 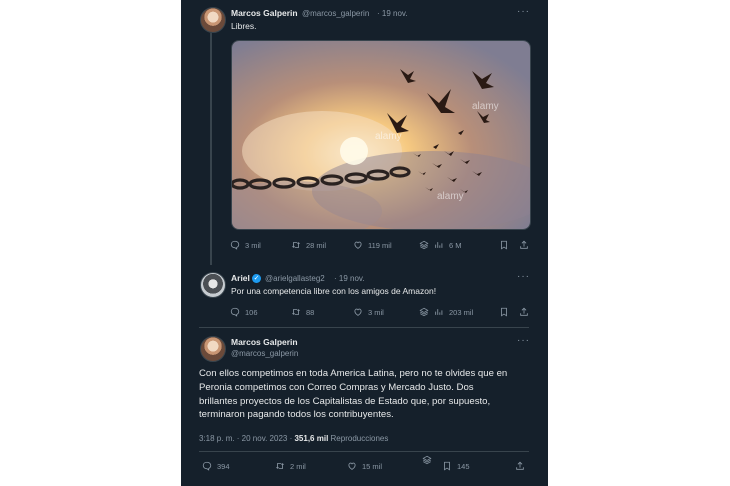 What do you see at coordinates (316, 245) in the screenshot?
I see `retweet-count: 28 mil` at bounding box center [316, 245].